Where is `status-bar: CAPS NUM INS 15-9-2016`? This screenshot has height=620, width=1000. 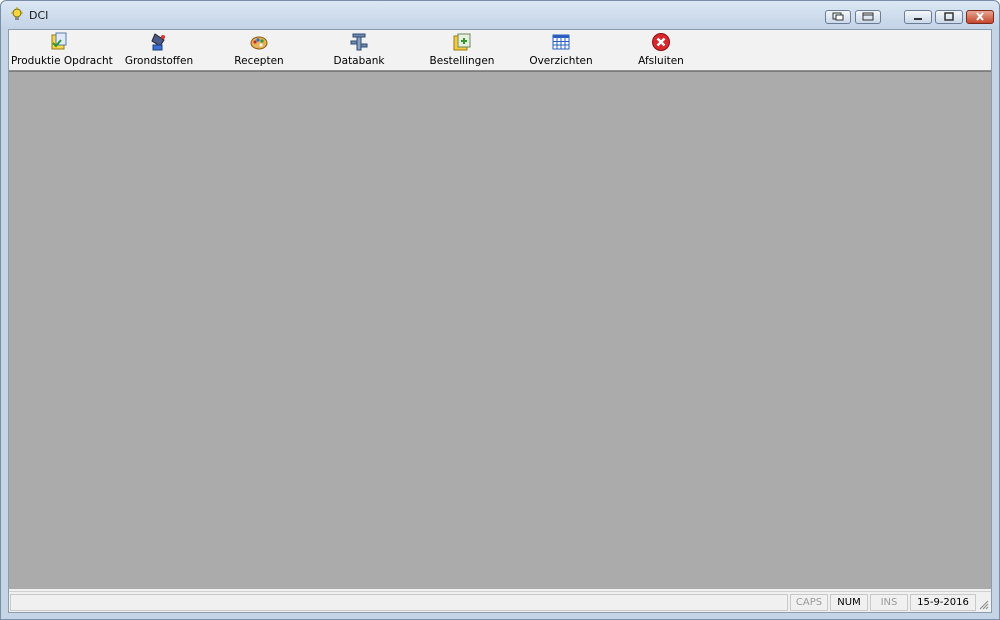 status-bar: CAPS NUM INS 15-9-2016 is located at coordinates (500, 601).